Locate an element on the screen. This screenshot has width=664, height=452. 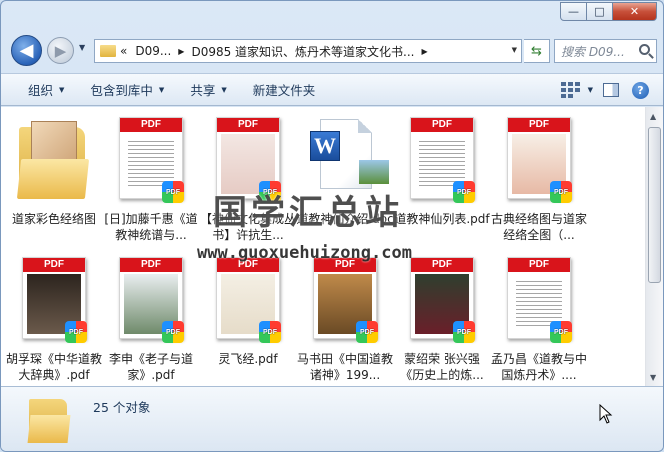
close-button: ✕ is located at coordinates (635, 11).